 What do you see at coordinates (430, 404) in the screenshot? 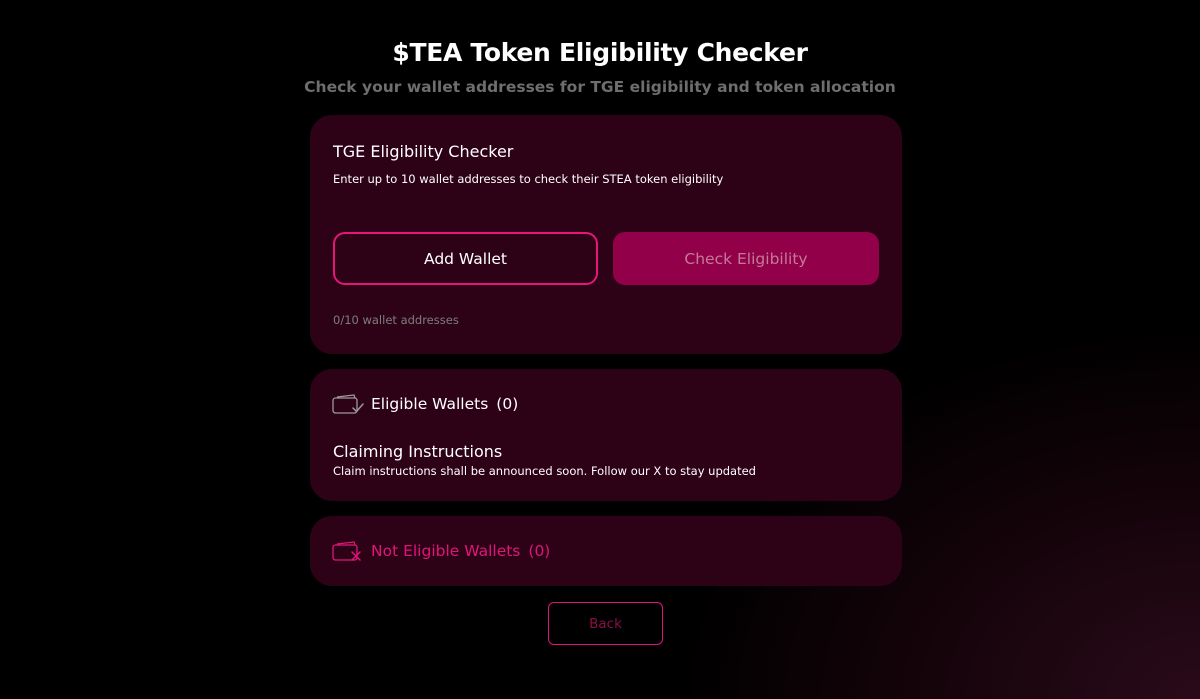
I see `eligible-wallets-label: Eligible Wallets` at bounding box center [430, 404].